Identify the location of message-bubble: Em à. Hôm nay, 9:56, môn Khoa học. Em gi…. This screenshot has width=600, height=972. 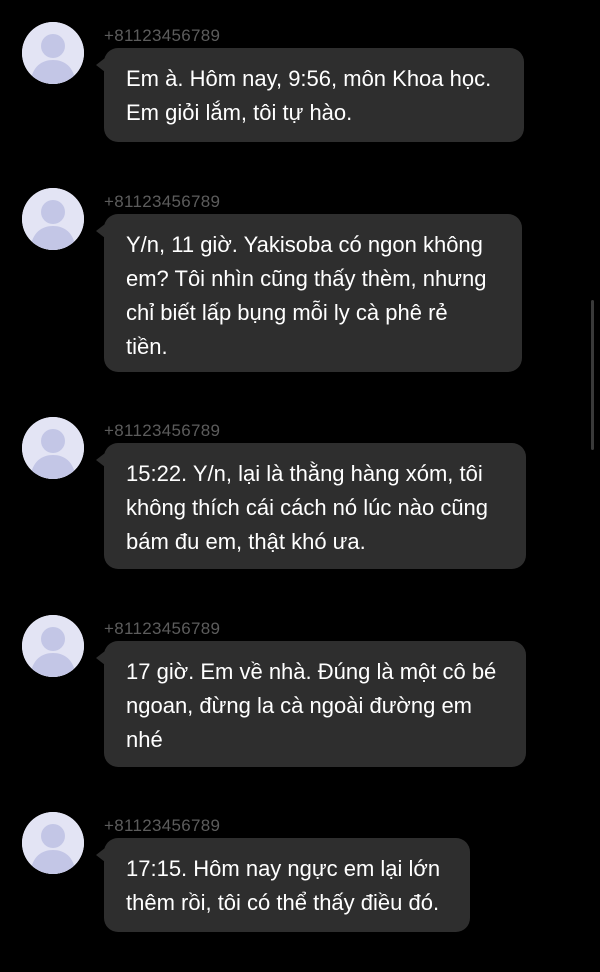
(310, 95).